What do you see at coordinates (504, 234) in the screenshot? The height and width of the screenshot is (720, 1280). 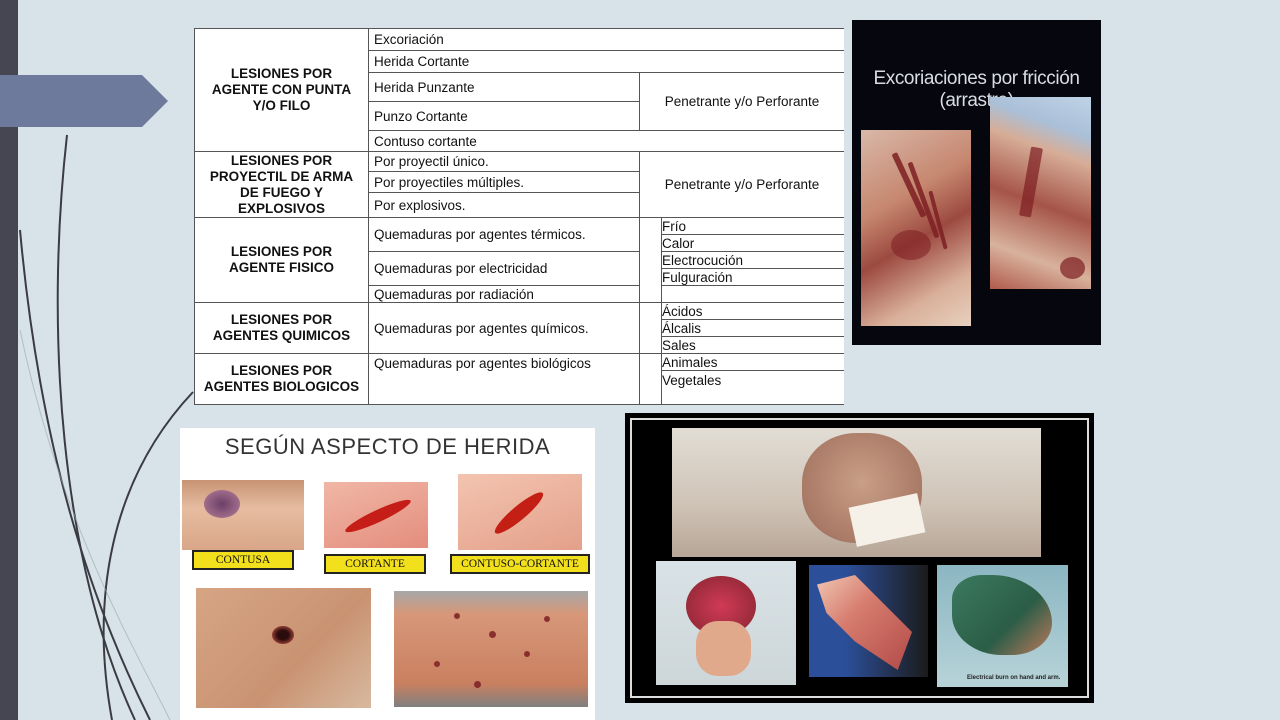 I see `item-agentes-termicos: Quemaduras por agentes térmicos.` at bounding box center [504, 234].